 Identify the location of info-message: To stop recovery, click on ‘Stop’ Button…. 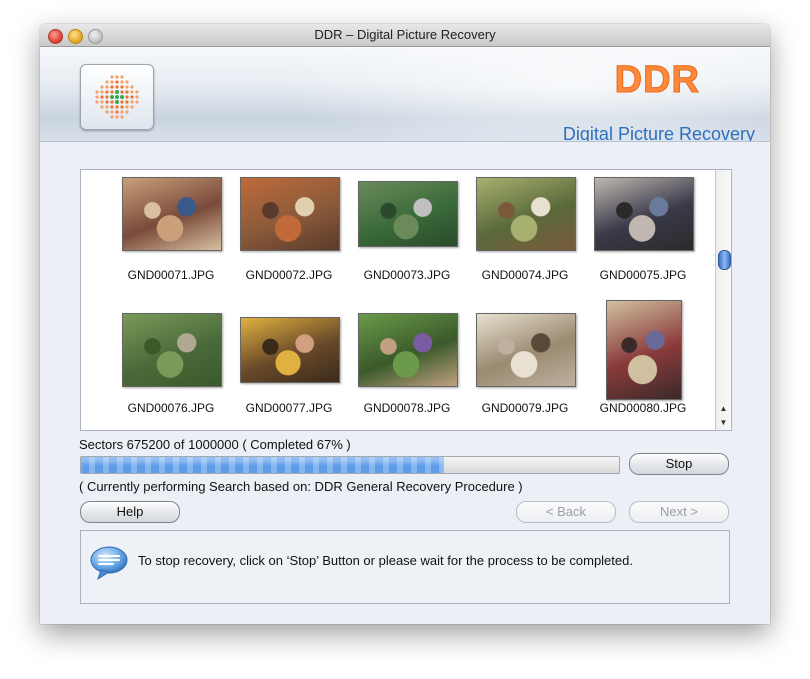
(385, 560).